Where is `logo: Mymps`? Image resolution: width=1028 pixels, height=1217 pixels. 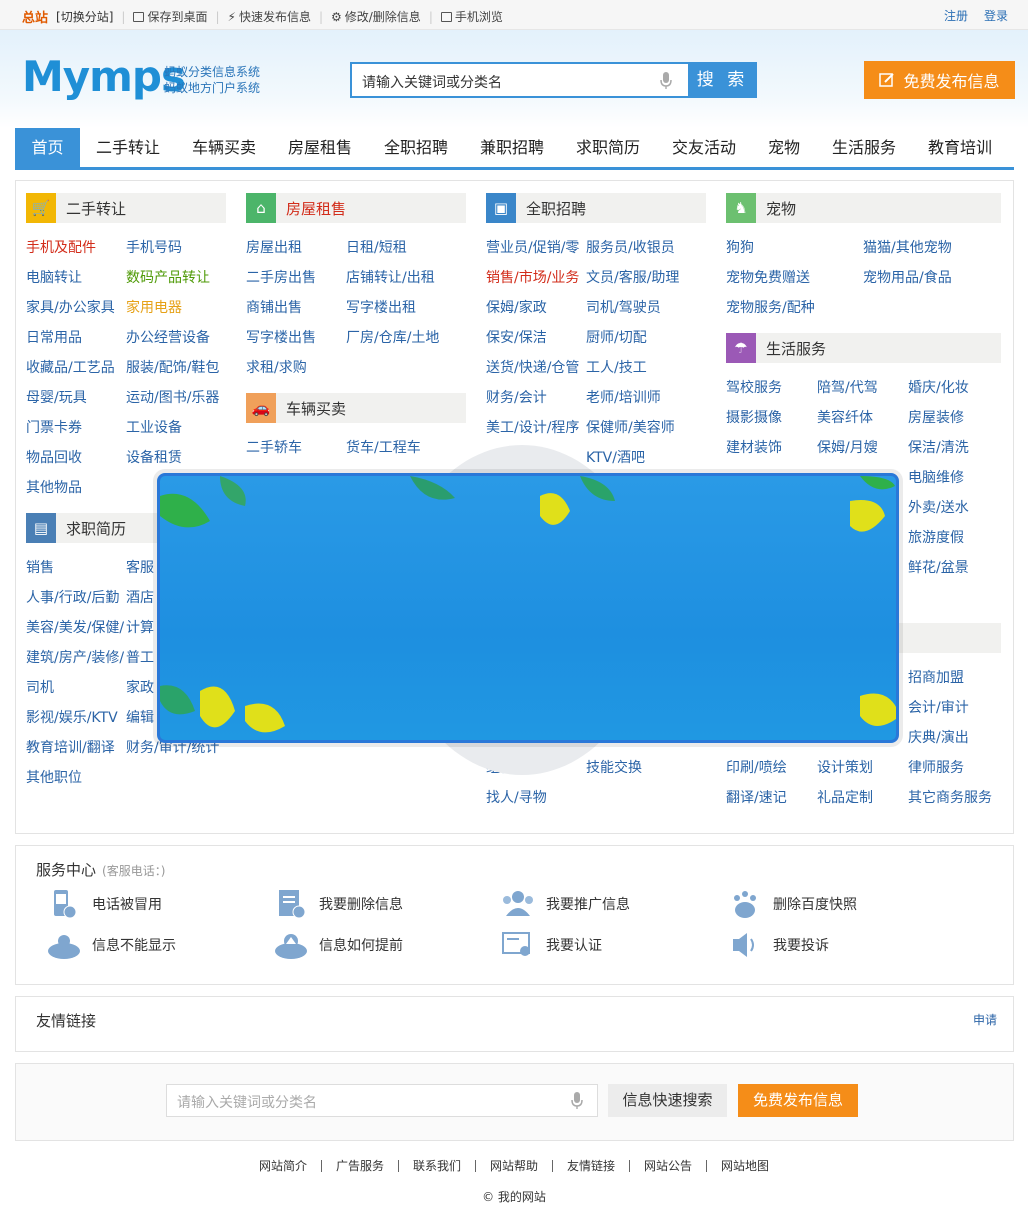
logo: Mymps is located at coordinates (104, 76).